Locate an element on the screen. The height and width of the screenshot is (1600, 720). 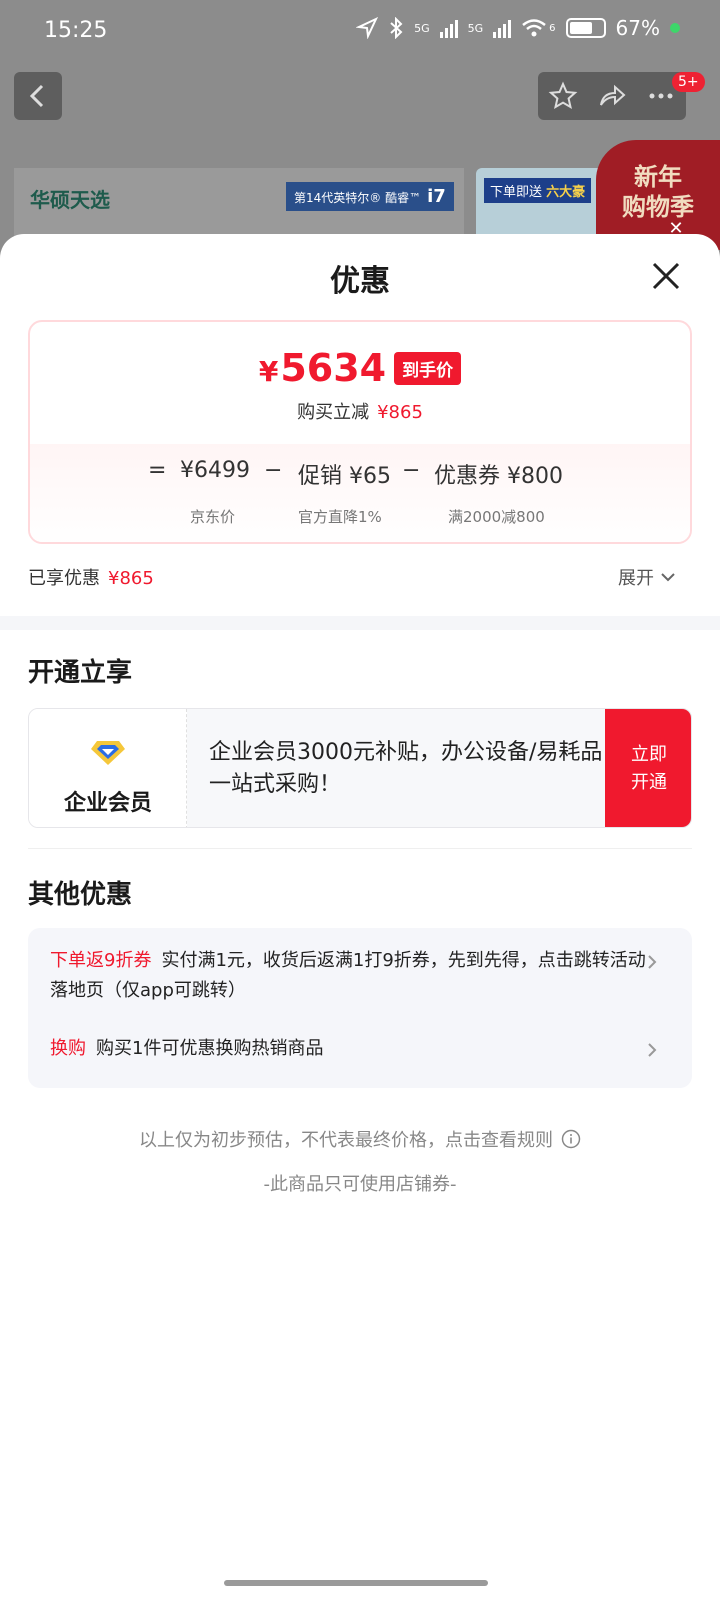
formula-promo: 促销 ¥65 is located at coordinates (344, 476).